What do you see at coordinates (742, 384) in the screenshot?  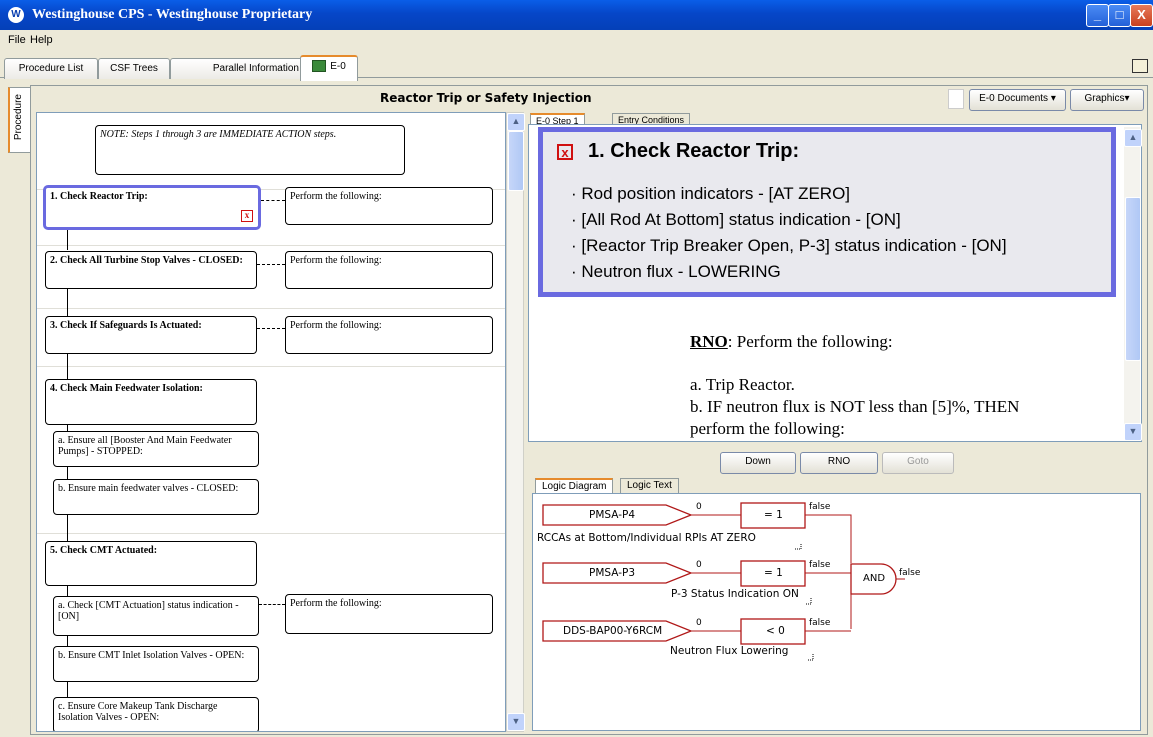 I see `rno-item-a: a. Trip Reactor.` at bounding box center [742, 384].